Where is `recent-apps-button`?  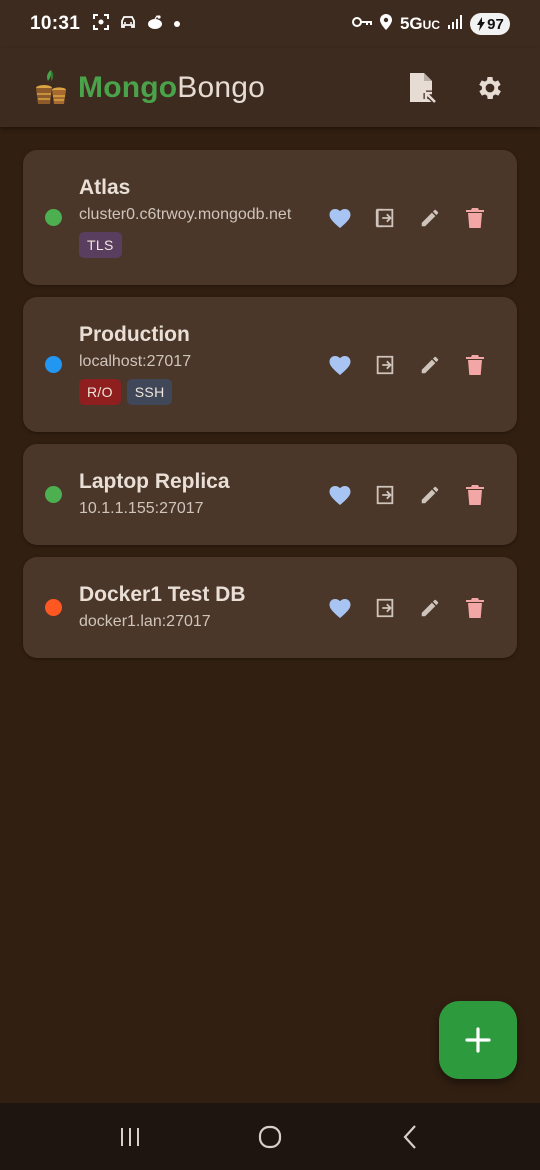 recent-apps-button is located at coordinates (130, 1137).